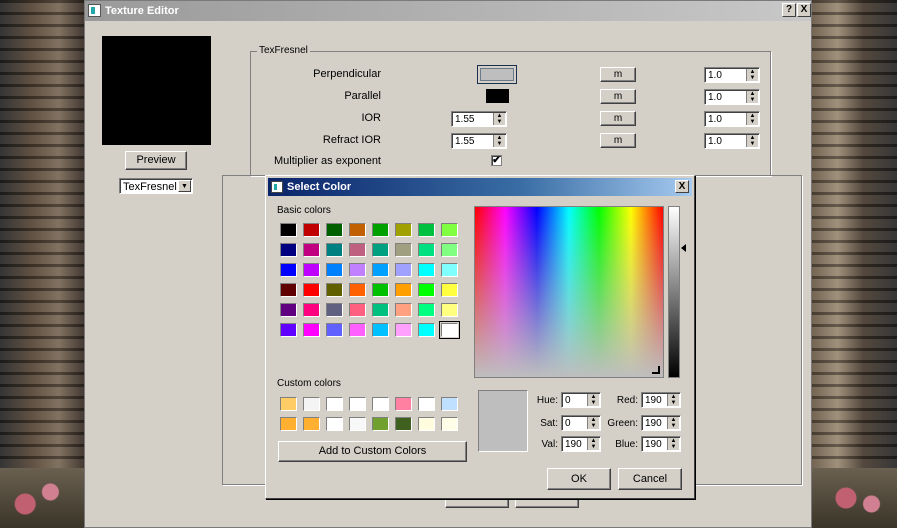 This screenshot has height=528, width=897. Describe the element at coordinates (682, 186) in the screenshot. I see `dialog-close-button: X` at that location.